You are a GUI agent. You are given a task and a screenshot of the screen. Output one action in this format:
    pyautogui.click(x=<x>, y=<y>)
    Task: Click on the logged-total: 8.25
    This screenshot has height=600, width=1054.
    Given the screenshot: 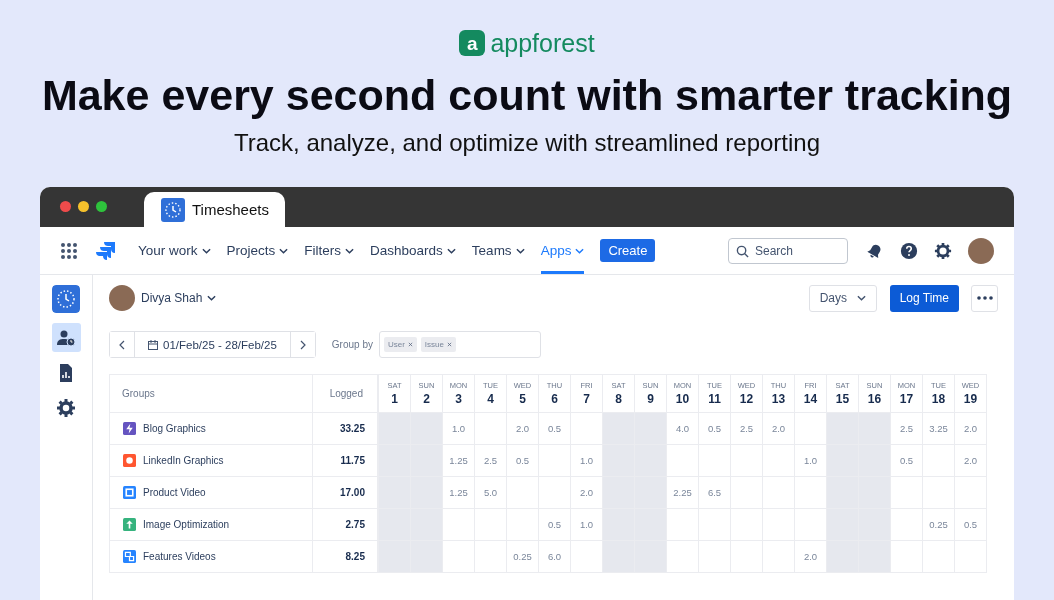 What is the action you would take?
    pyautogui.click(x=355, y=557)
    